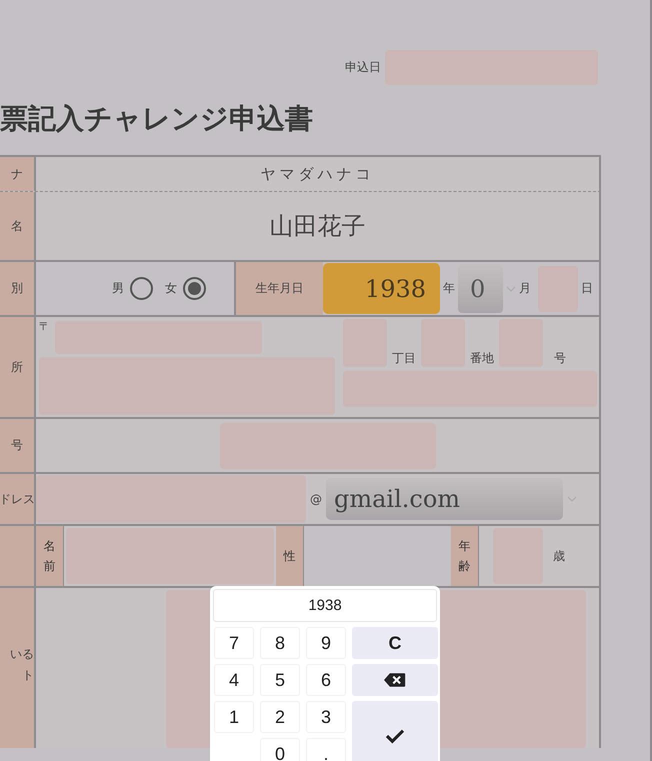 This screenshot has height=761, width=652. What do you see at coordinates (171, 499) in the screenshot?
I see `email-field` at bounding box center [171, 499].